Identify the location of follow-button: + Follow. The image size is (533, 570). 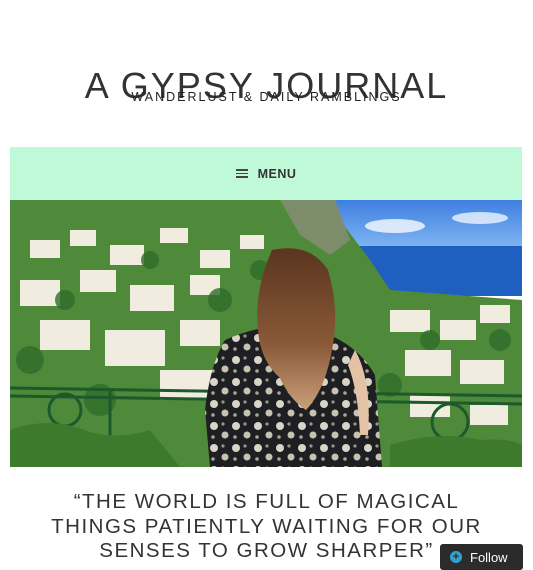
(481, 557).